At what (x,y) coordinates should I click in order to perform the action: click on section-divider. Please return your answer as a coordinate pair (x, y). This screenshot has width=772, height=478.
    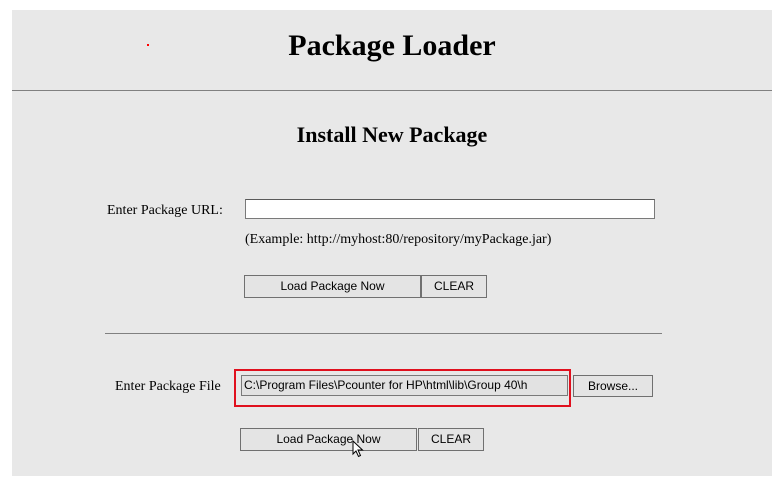
    Looking at the image, I should click on (383, 333).